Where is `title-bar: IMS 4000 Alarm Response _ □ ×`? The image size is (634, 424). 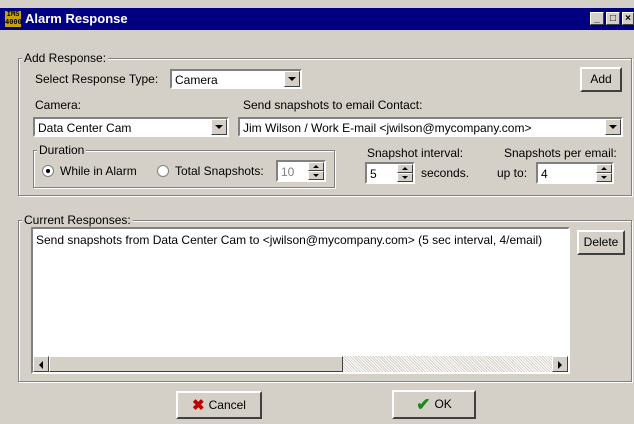 title-bar: IMS 4000 Alarm Response _ □ × is located at coordinates (317, 19).